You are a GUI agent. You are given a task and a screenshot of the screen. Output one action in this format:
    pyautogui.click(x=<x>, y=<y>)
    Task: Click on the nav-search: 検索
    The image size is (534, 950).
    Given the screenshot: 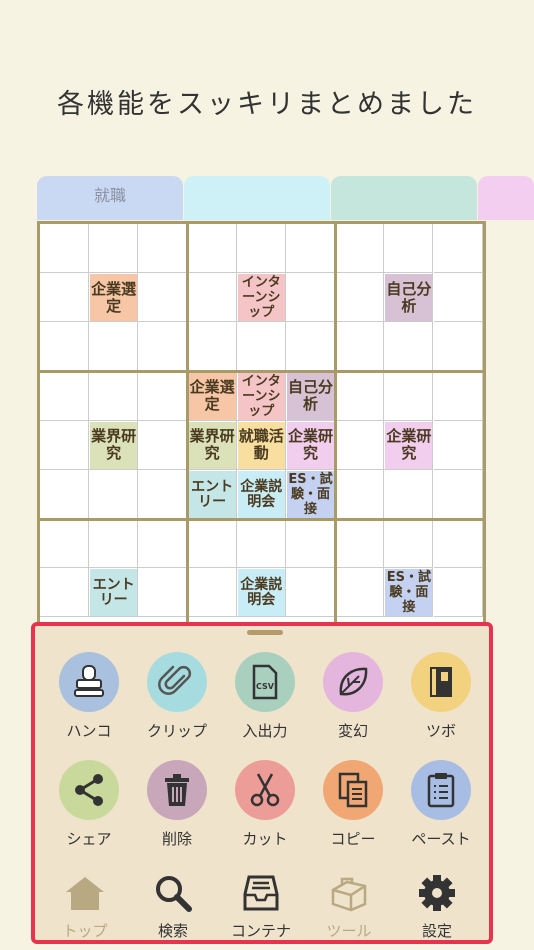 What is the action you would take?
    pyautogui.click(x=173, y=907)
    